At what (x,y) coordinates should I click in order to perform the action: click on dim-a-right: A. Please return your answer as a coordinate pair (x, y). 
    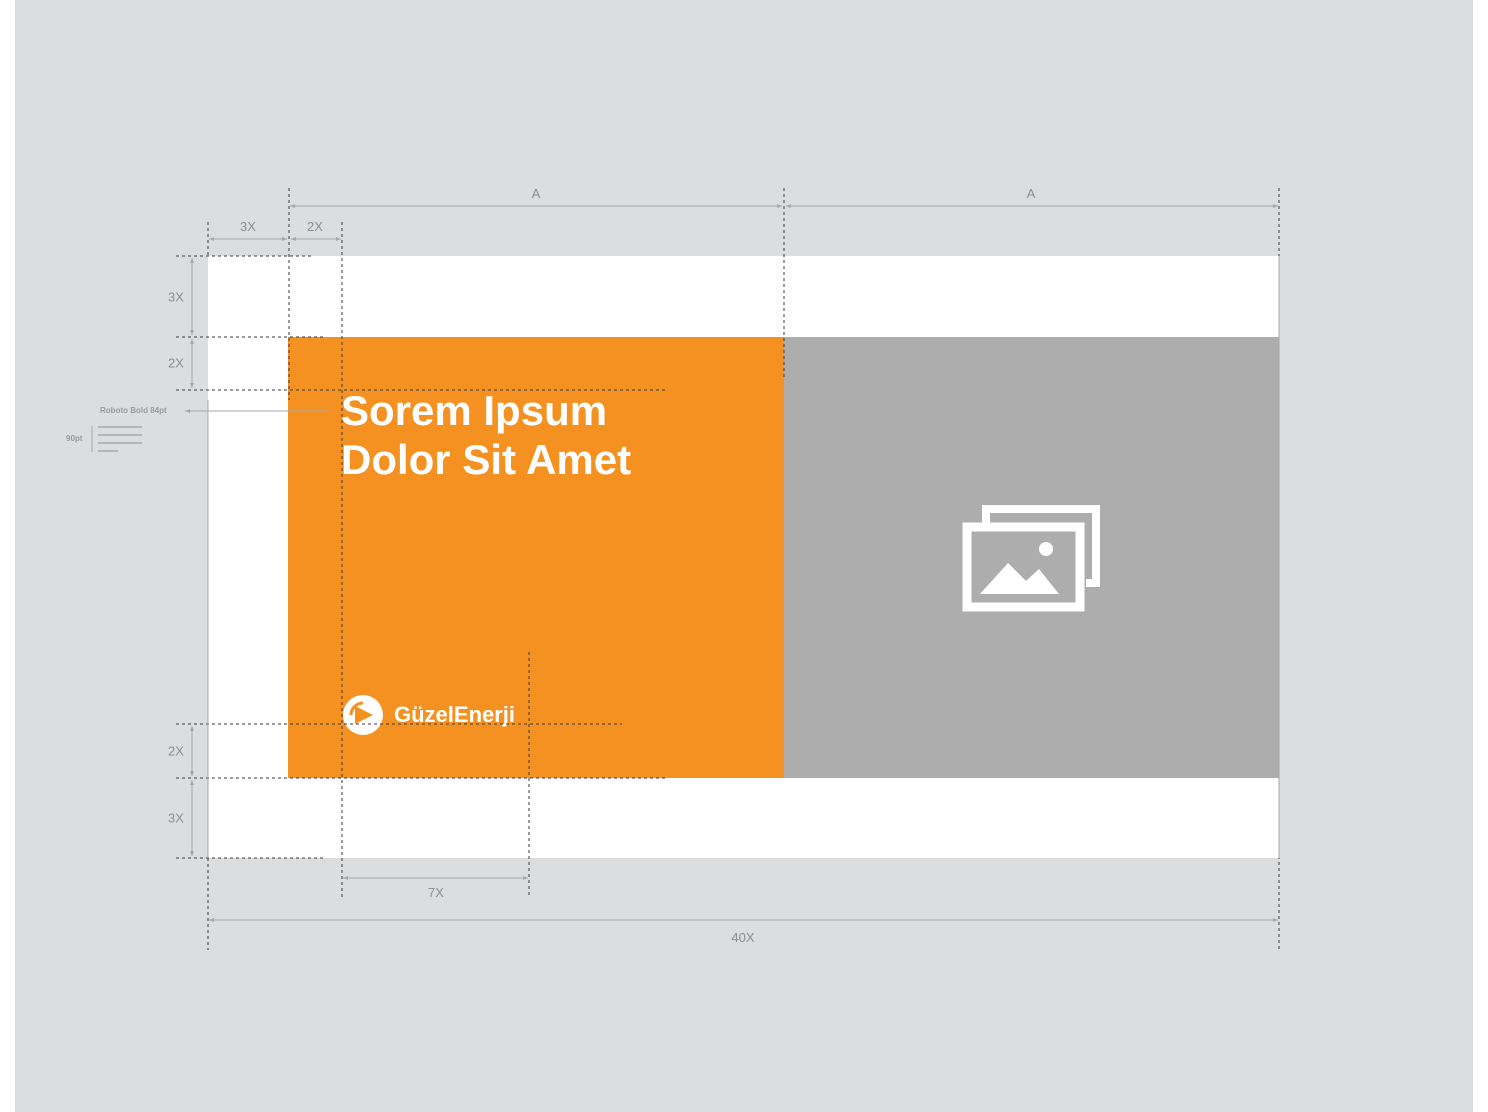
    Looking at the image, I should click on (1031, 193).